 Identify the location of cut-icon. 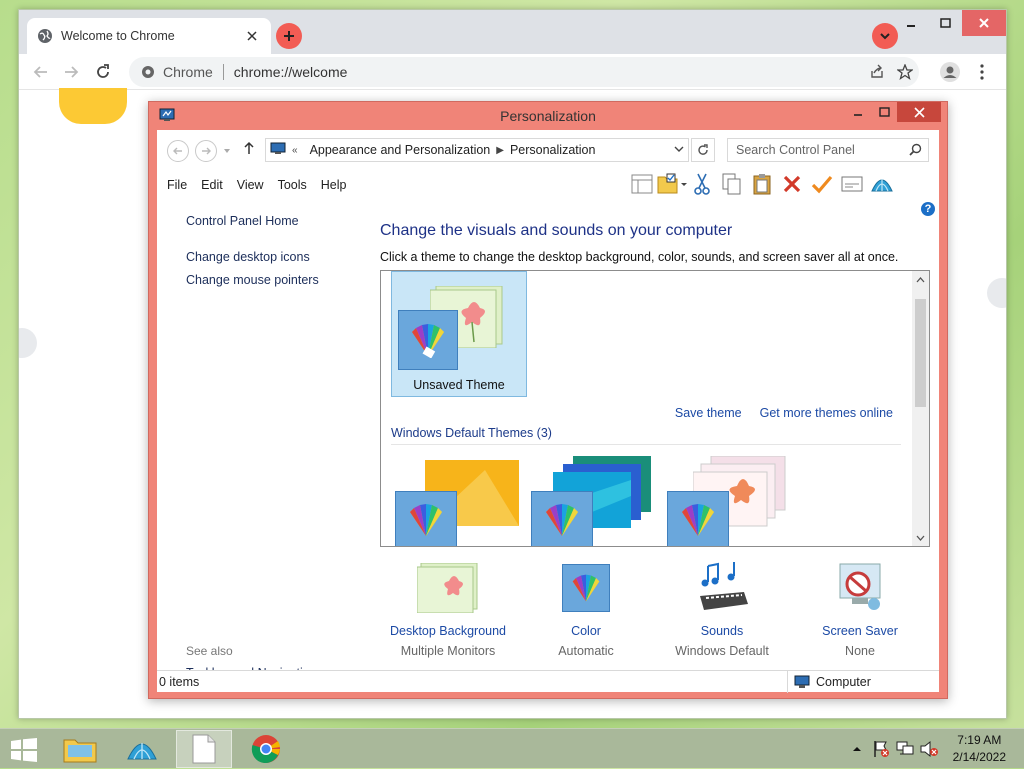
(702, 184).